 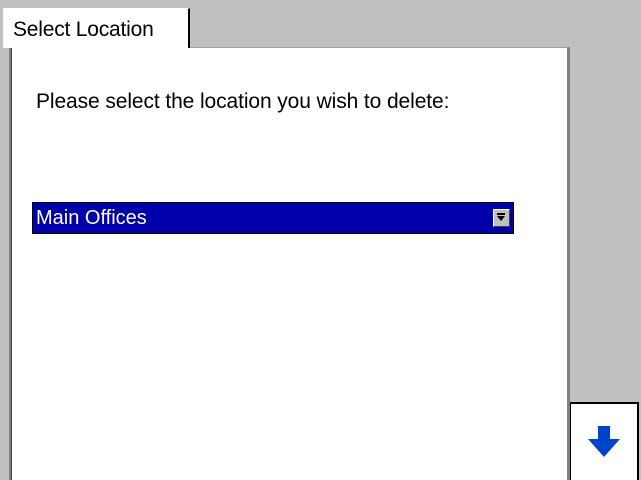 What do you see at coordinates (91, 218) in the screenshot?
I see `location-select-value: Main Offices` at bounding box center [91, 218].